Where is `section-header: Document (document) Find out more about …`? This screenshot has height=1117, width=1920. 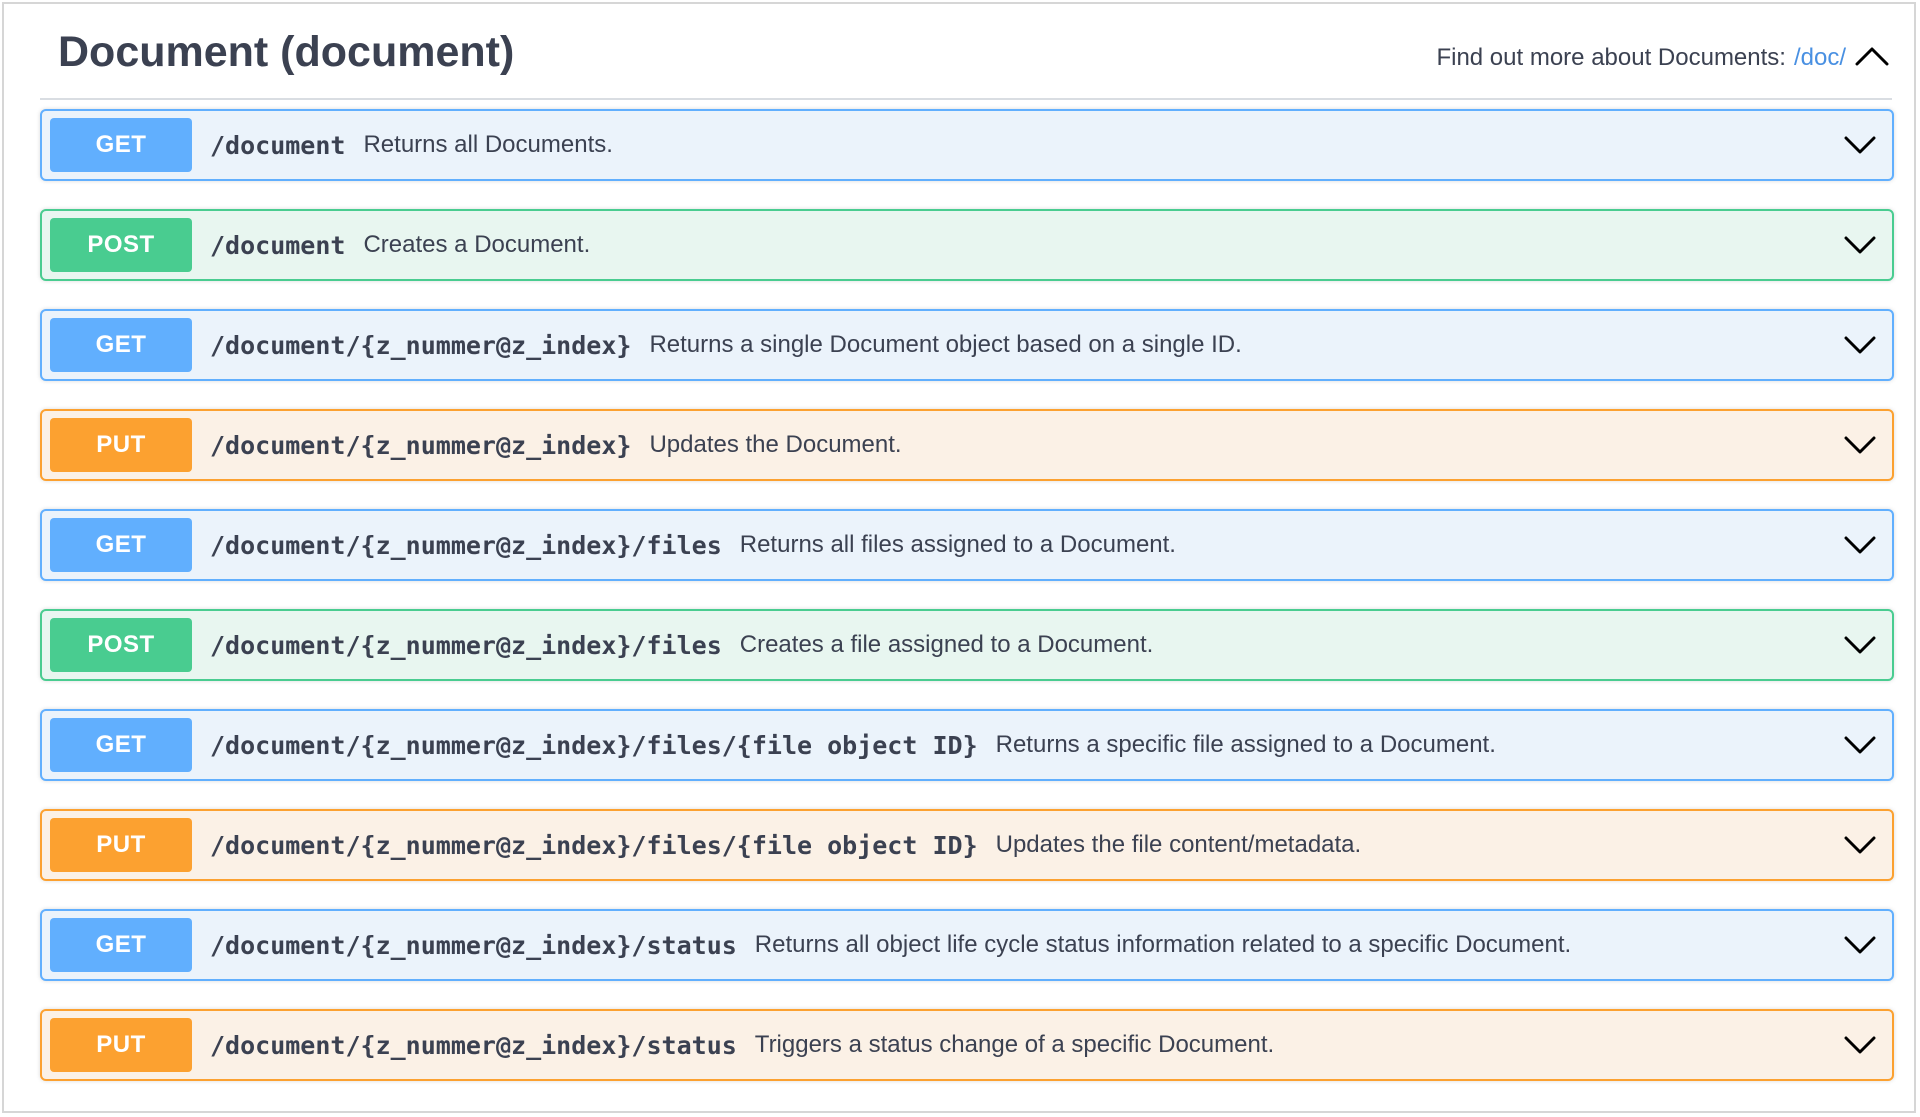 section-header: Document (document) Find out more about … is located at coordinates (966, 52).